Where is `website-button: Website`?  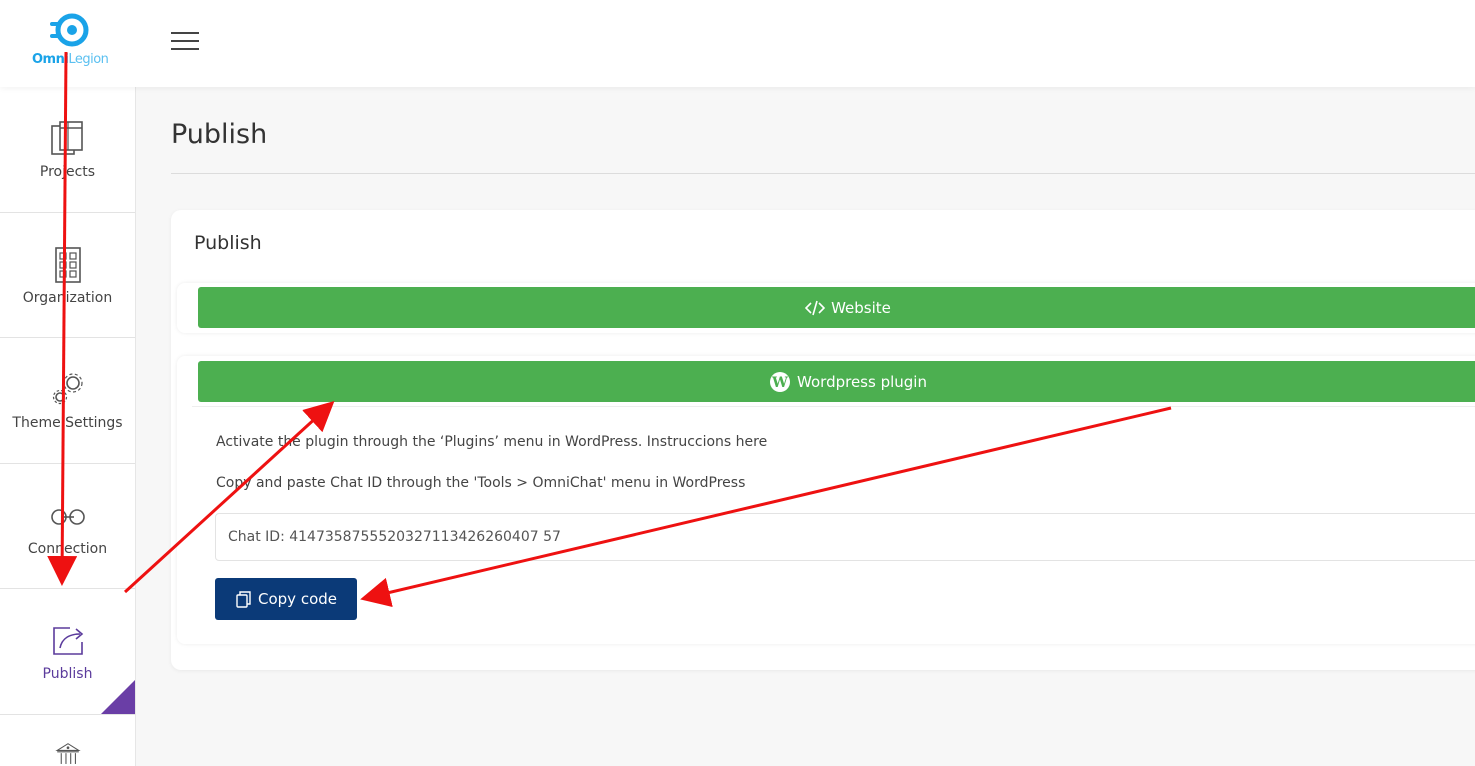 website-button: Website is located at coordinates (836, 307).